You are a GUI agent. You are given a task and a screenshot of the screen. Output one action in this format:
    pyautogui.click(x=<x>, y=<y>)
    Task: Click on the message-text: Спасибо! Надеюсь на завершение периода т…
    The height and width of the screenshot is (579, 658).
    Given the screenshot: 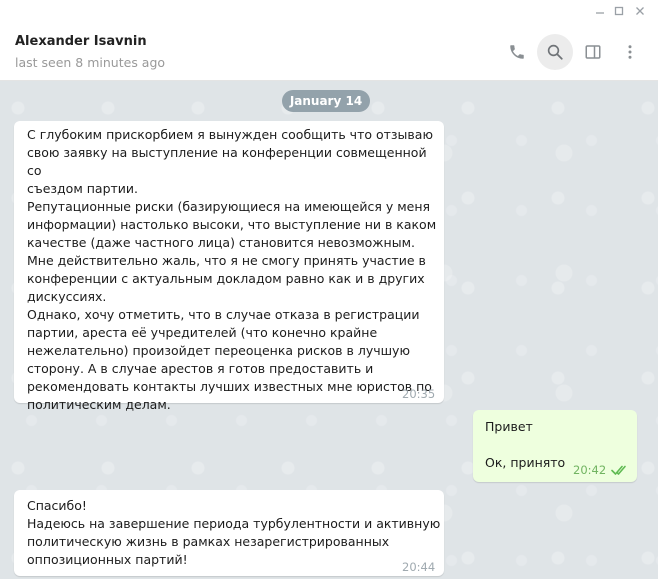 What is the action you would take?
    pyautogui.click(x=234, y=532)
    